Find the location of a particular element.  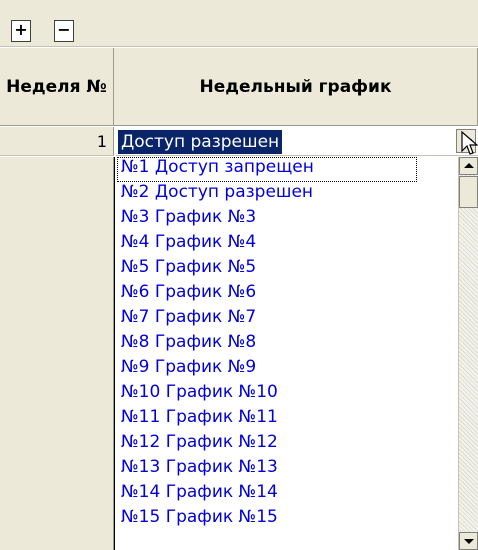

dropdown-option: №7 График №7 is located at coordinates (286, 319).